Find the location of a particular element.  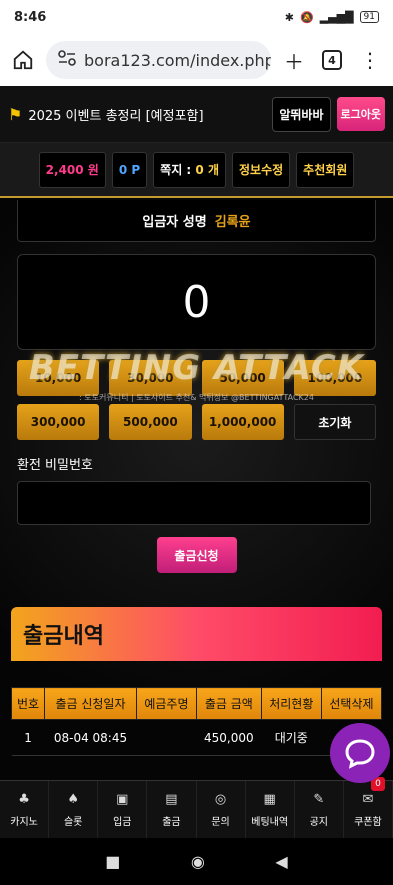

messages-link: 쪽지 : 0 개 is located at coordinates (189, 169).